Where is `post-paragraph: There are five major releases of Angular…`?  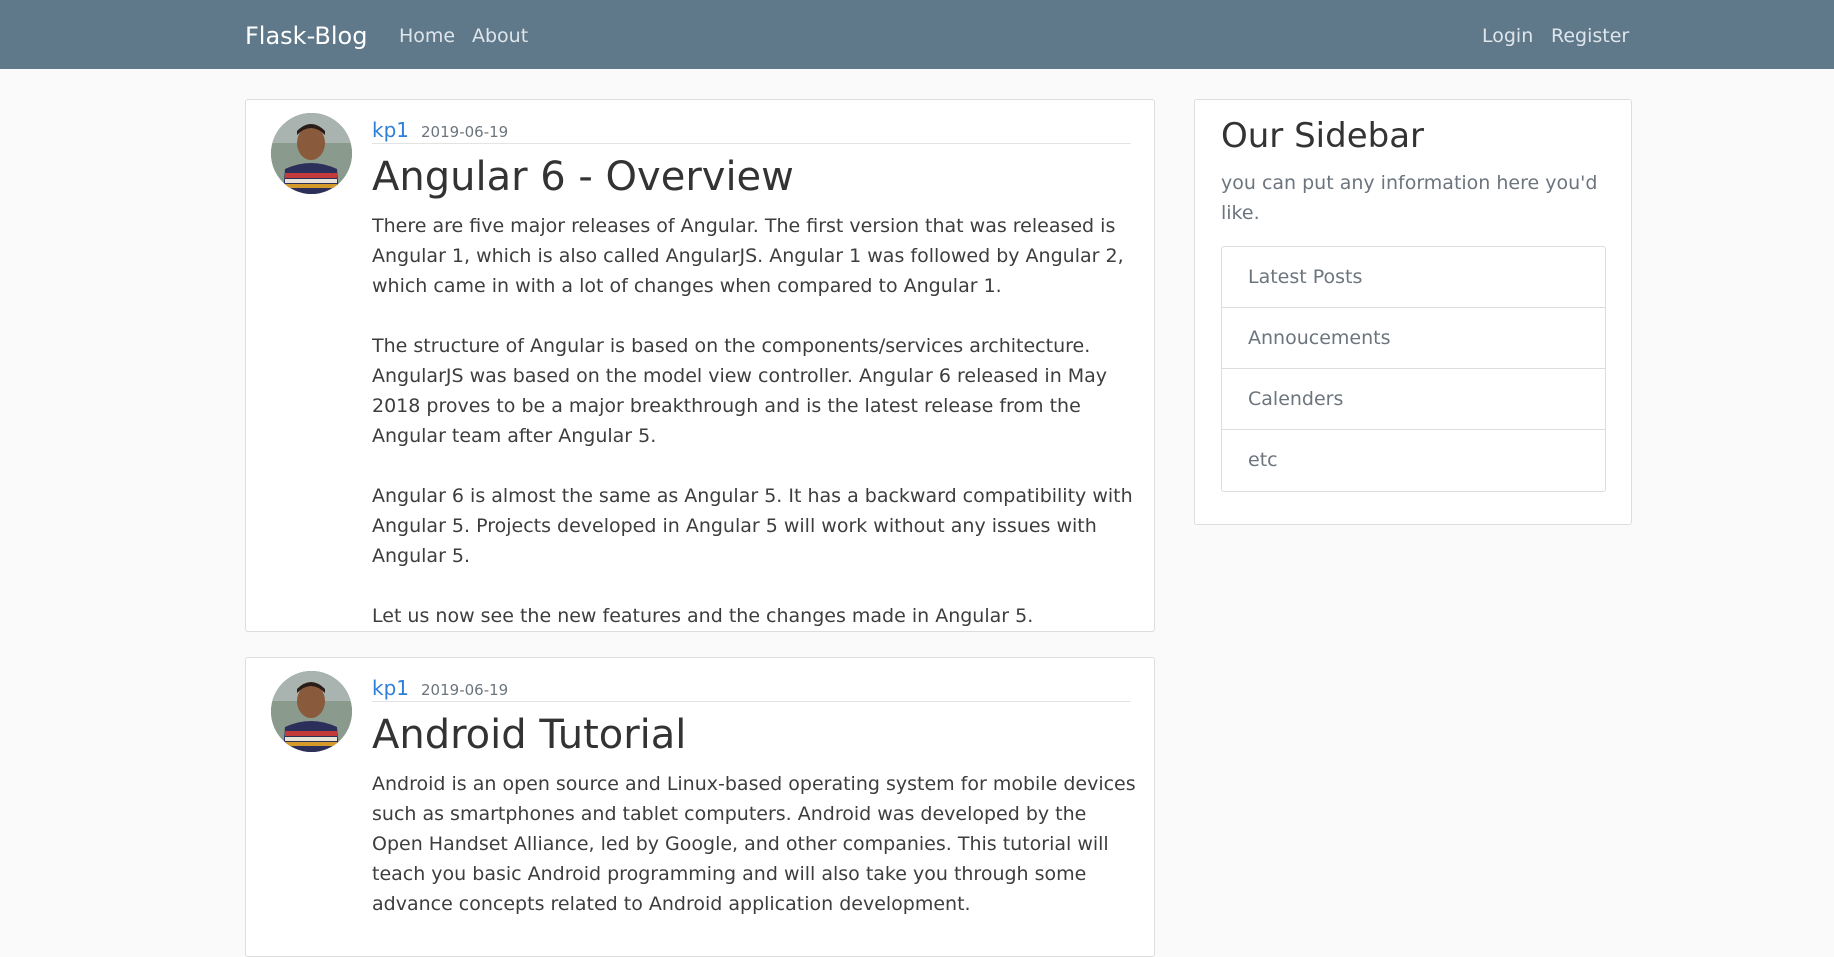
post-paragraph: There are five major releases of Angular… is located at coordinates (748, 256).